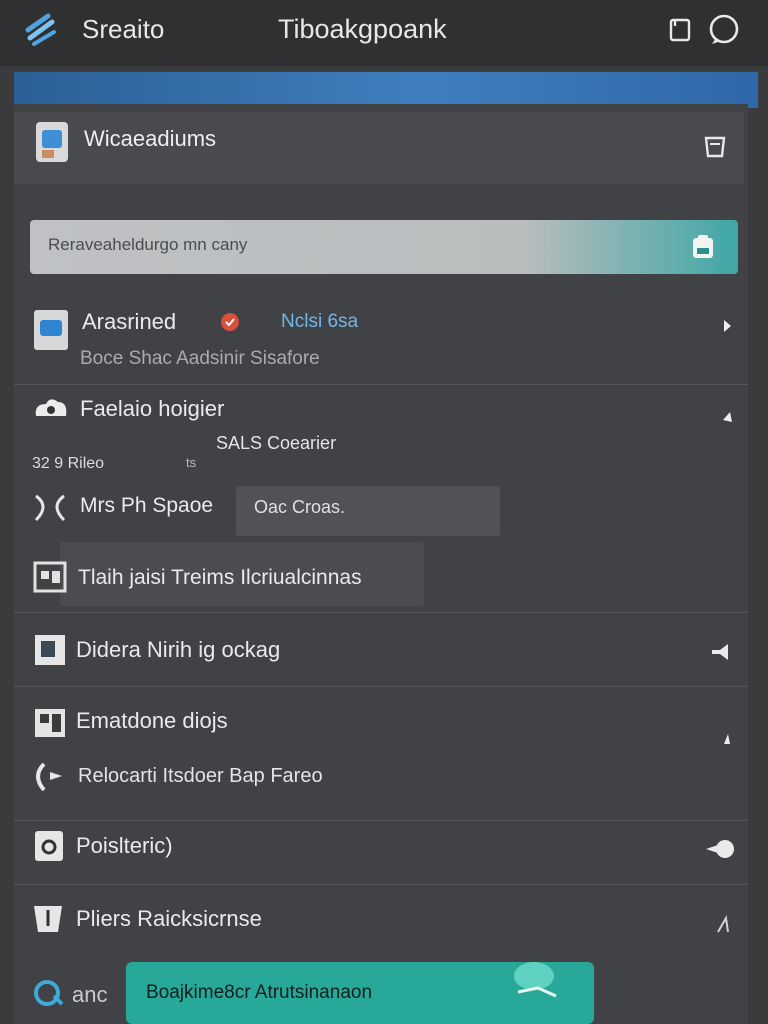 This screenshot has width=768, height=1024. What do you see at coordinates (724, 30) in the screenshot?
I see `chat-icon` at bounding box center [724, 30].